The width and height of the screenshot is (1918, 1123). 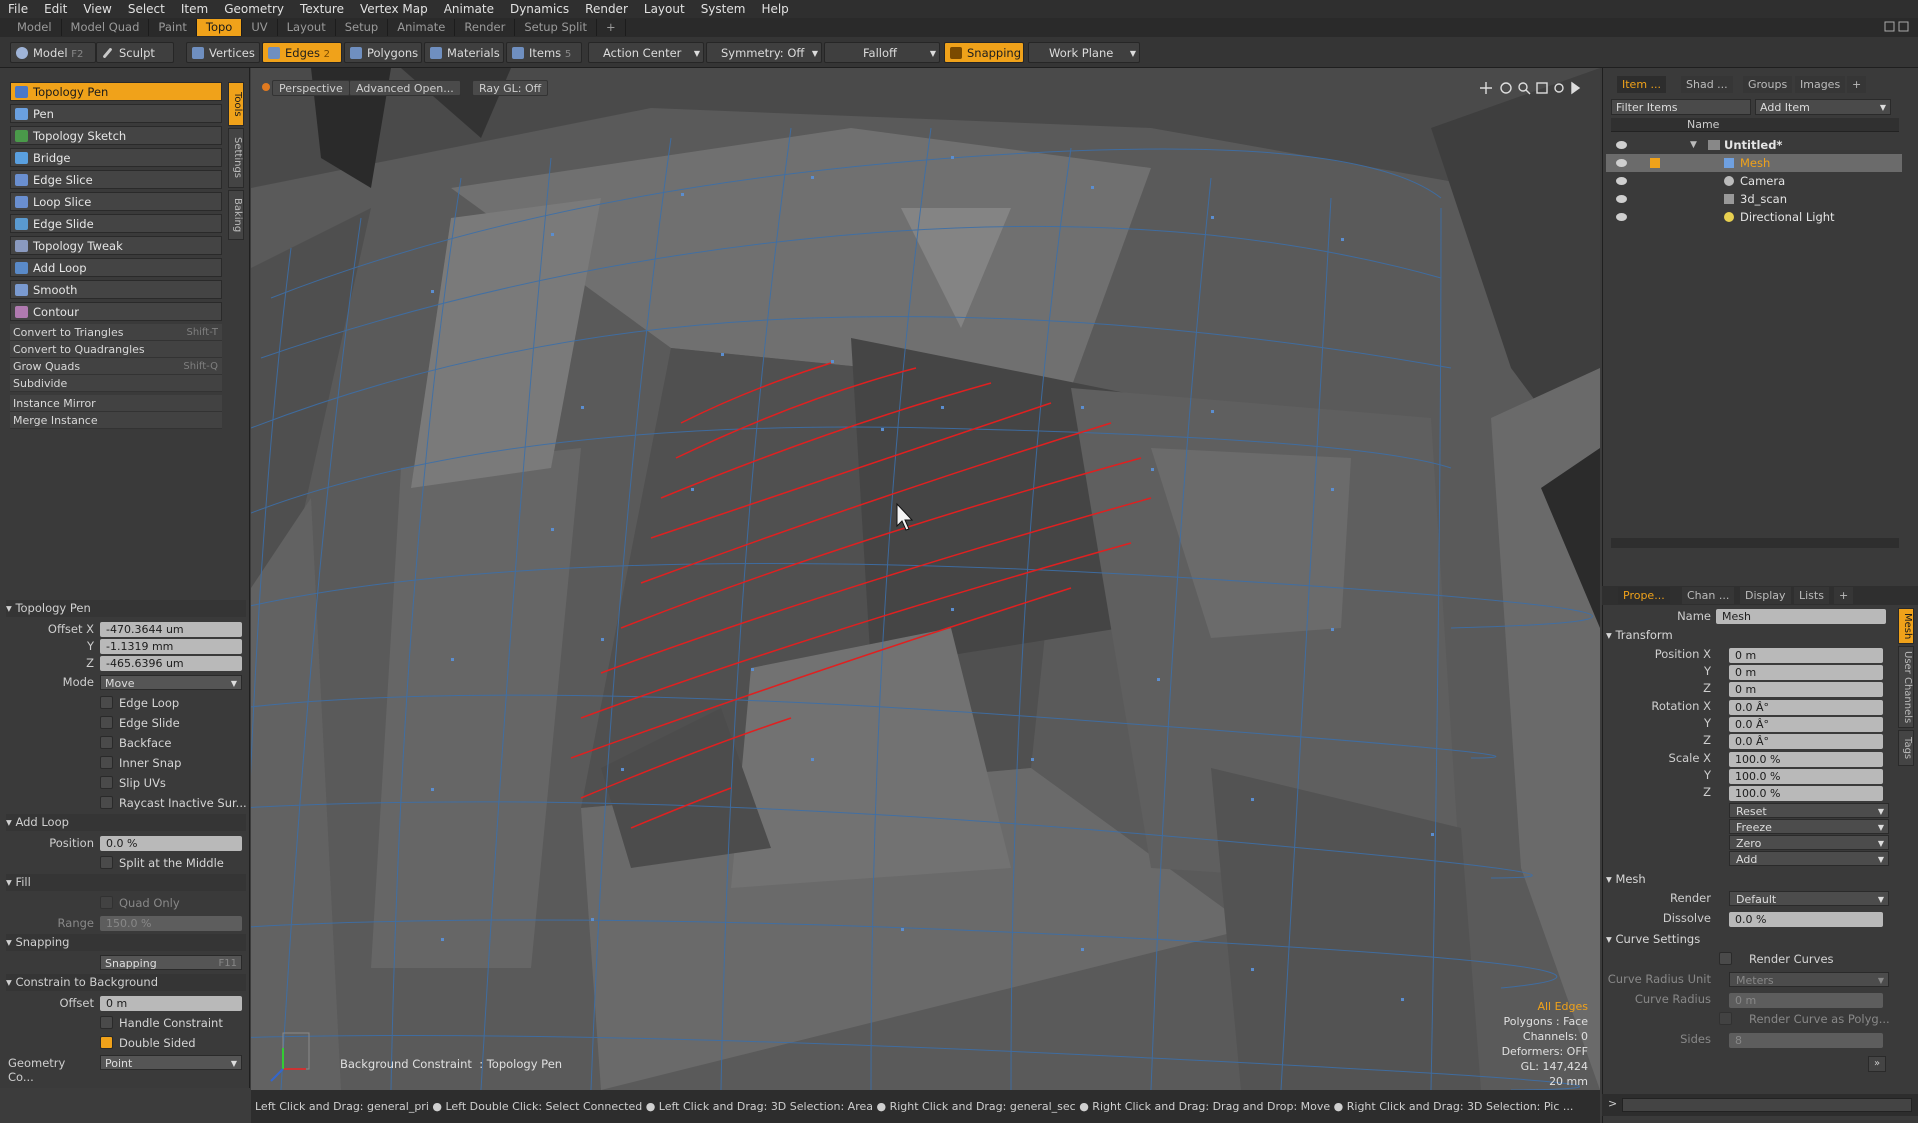 What do you see at coordinates (1806, 741) in the screenshot?
I see `rotation-z-field: 0.0 Â°` at bounding box center [1806, 741].